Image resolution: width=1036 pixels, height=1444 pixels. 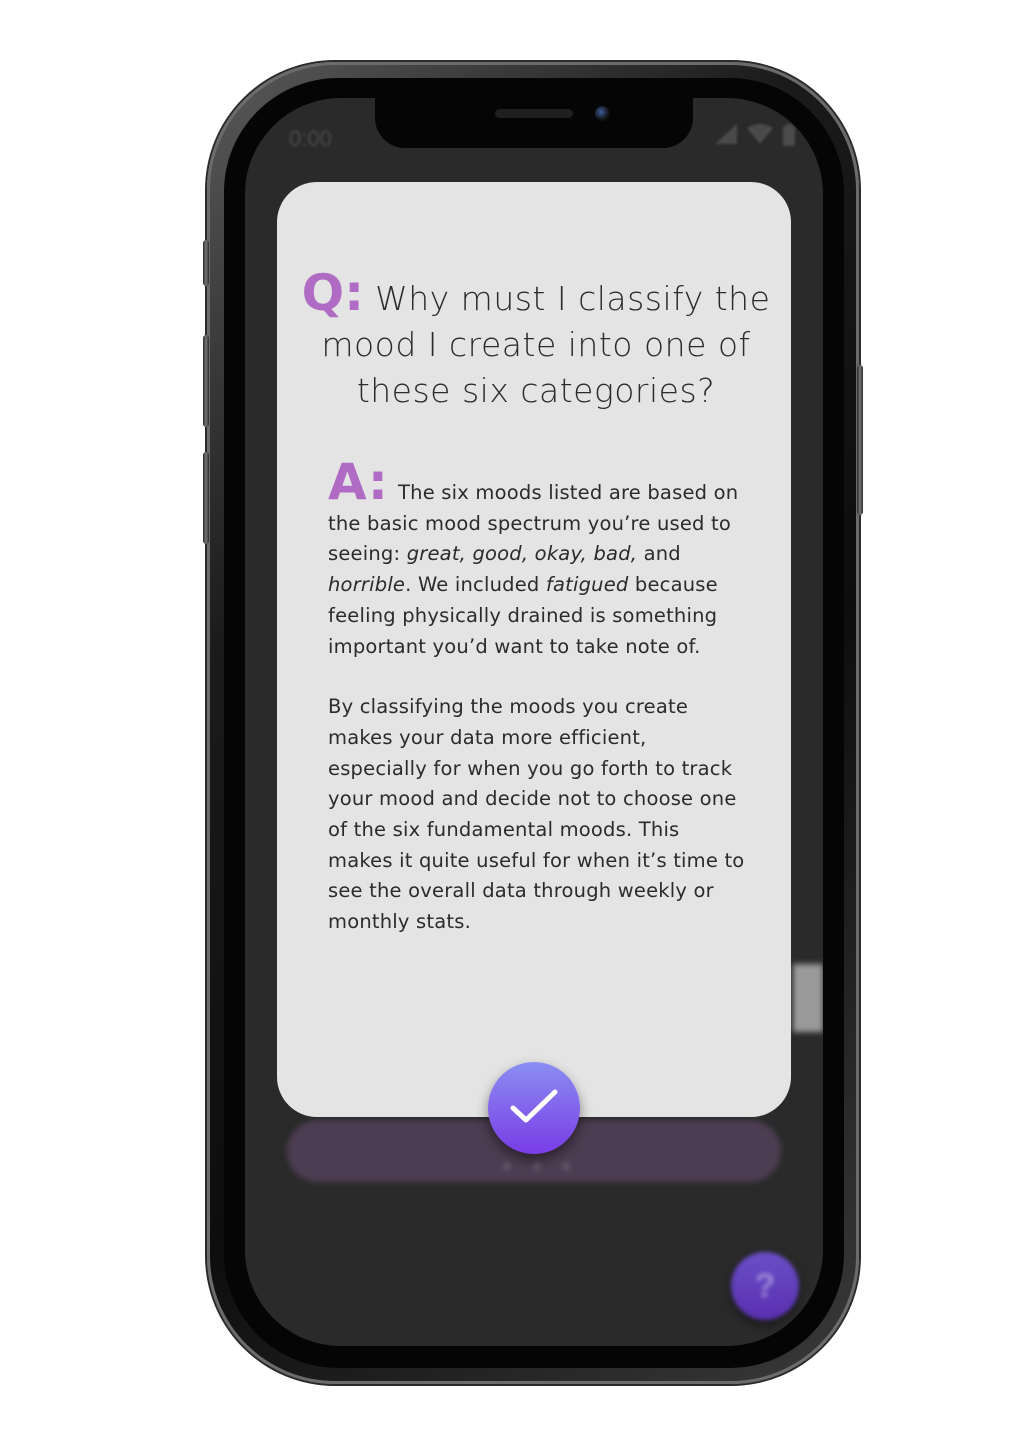 I want to click on power-button, so click(x=860, y=440).